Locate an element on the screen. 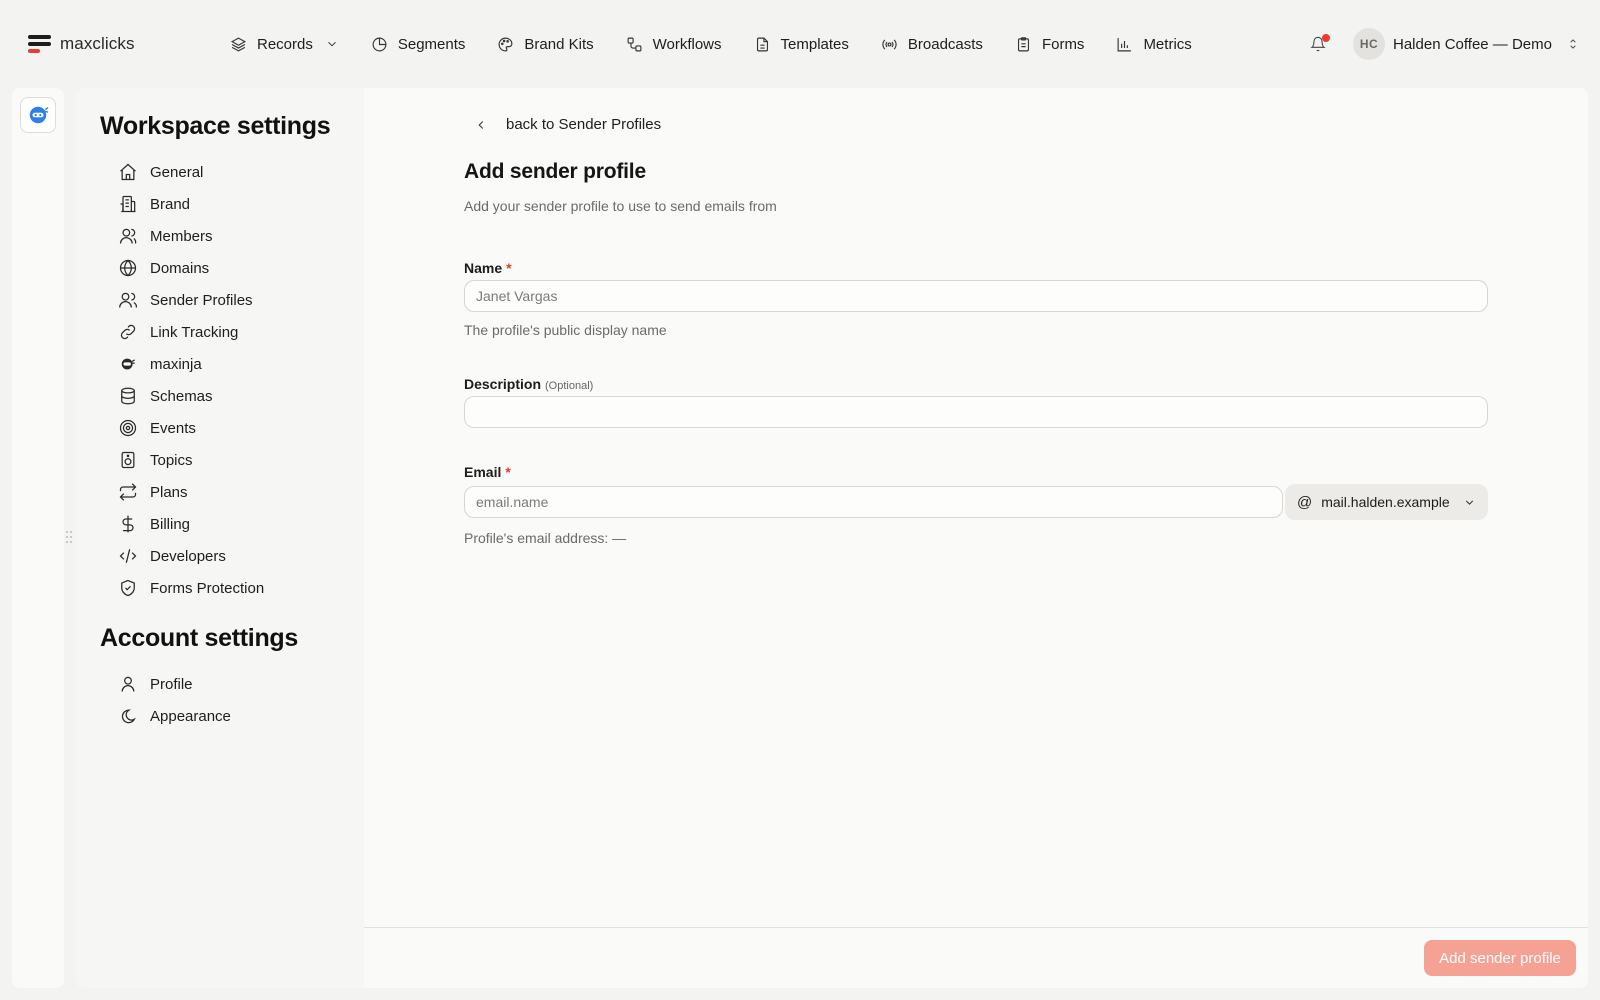 This screenshot has height=1000, width=1600. sidebar-item-link-tracking: Link Tracking is located at coordinates (191, 332).